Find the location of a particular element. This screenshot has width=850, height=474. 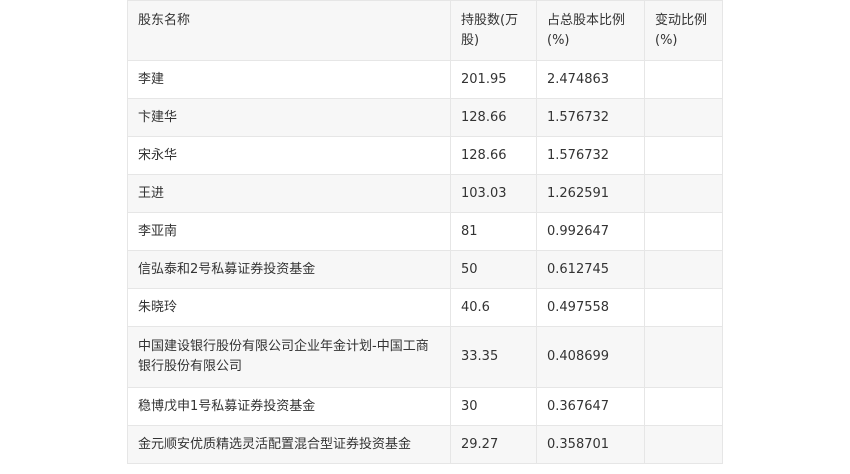

cell-name: 稳博戊申1号私募证券投资基金 is located at coordinates (289, 406).